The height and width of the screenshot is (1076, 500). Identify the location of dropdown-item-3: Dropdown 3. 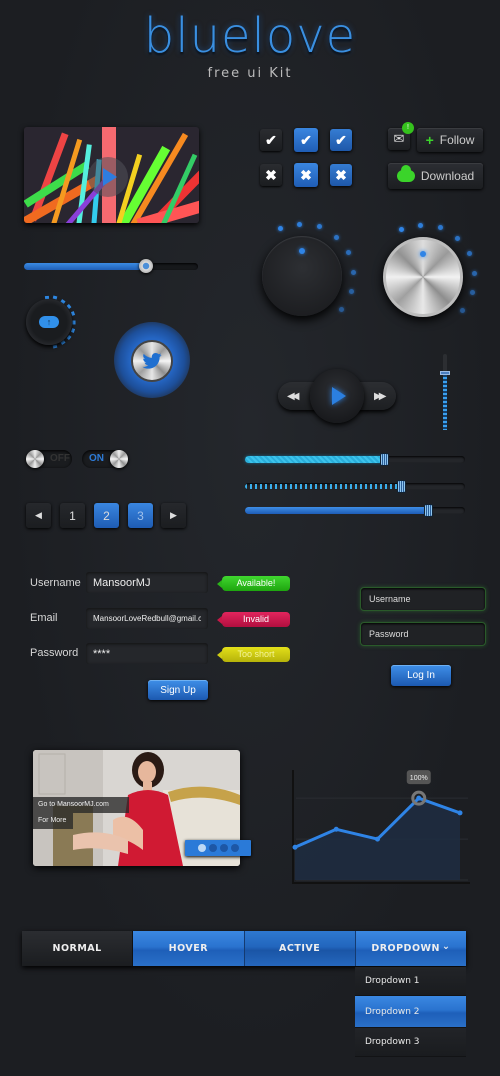
(410, 1042).